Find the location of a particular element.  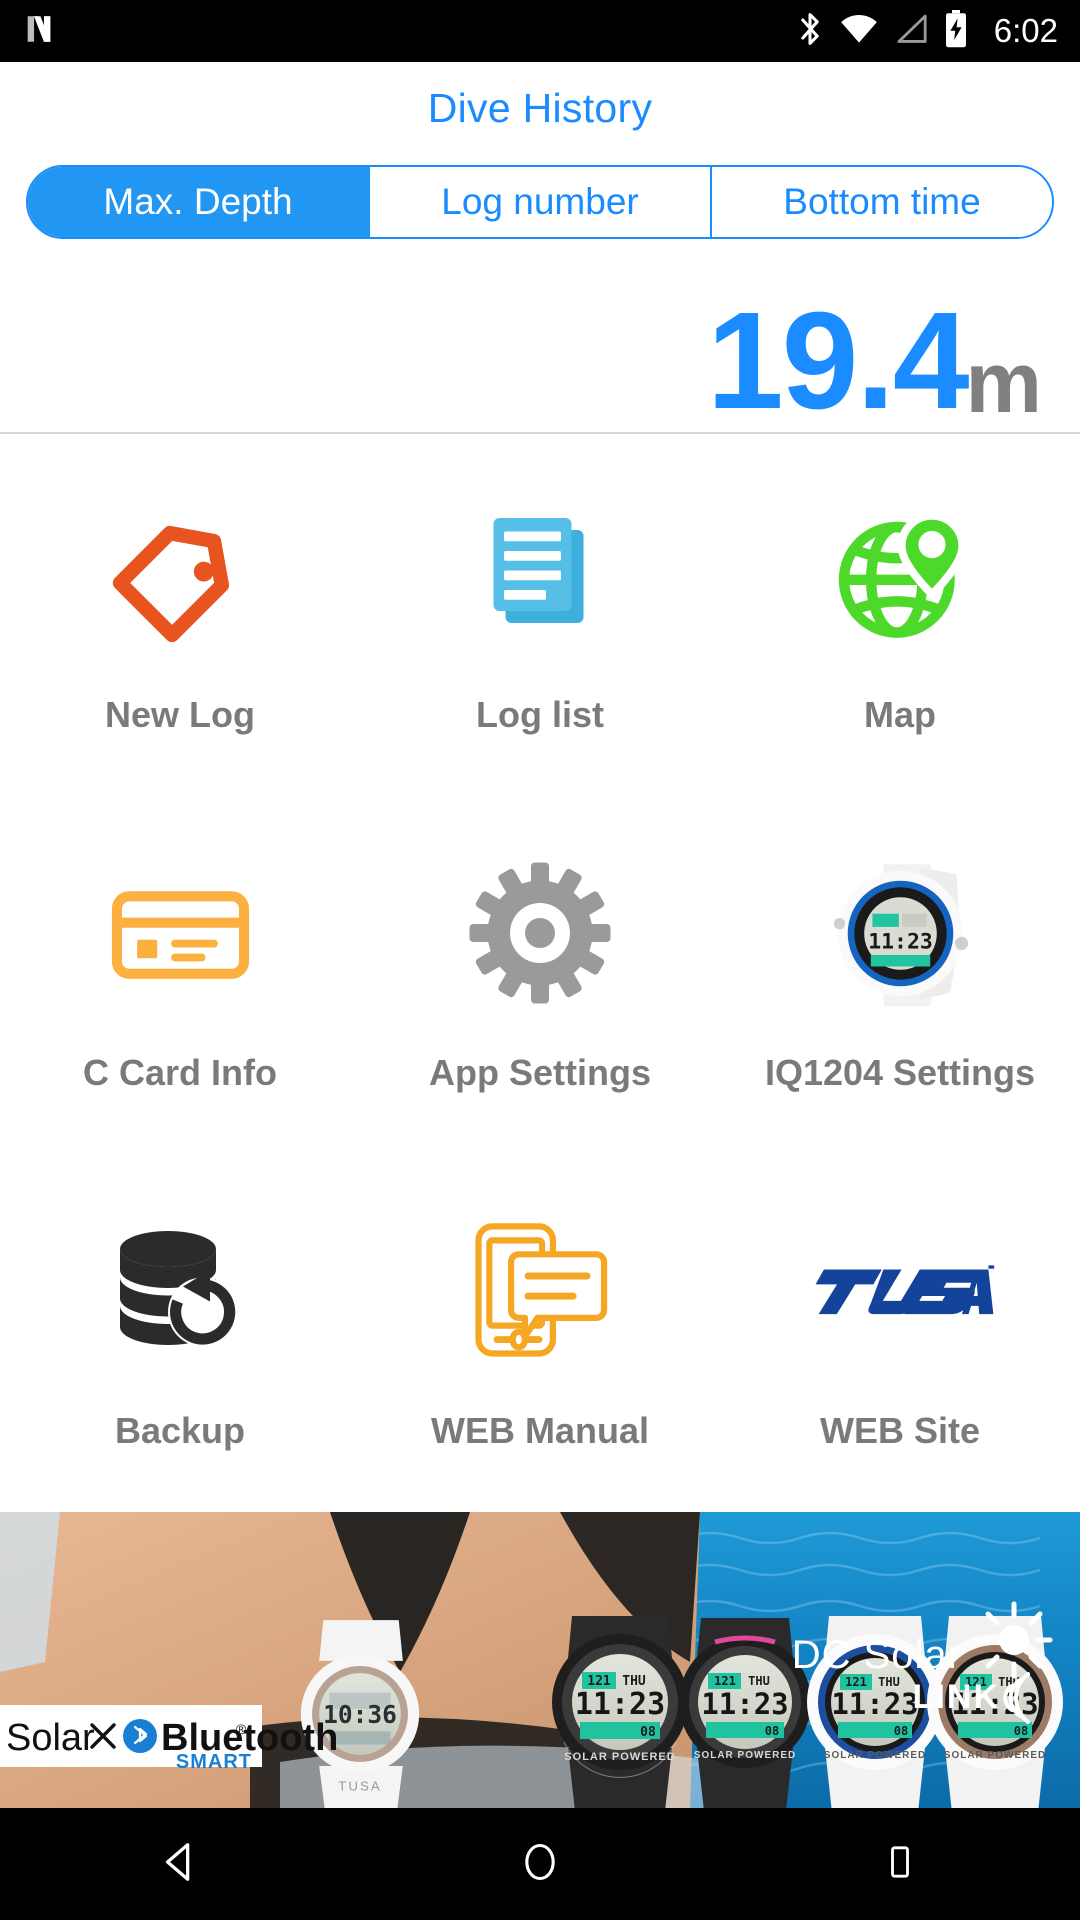

max-depth-unit: m is located at coordinates (1003, 383).